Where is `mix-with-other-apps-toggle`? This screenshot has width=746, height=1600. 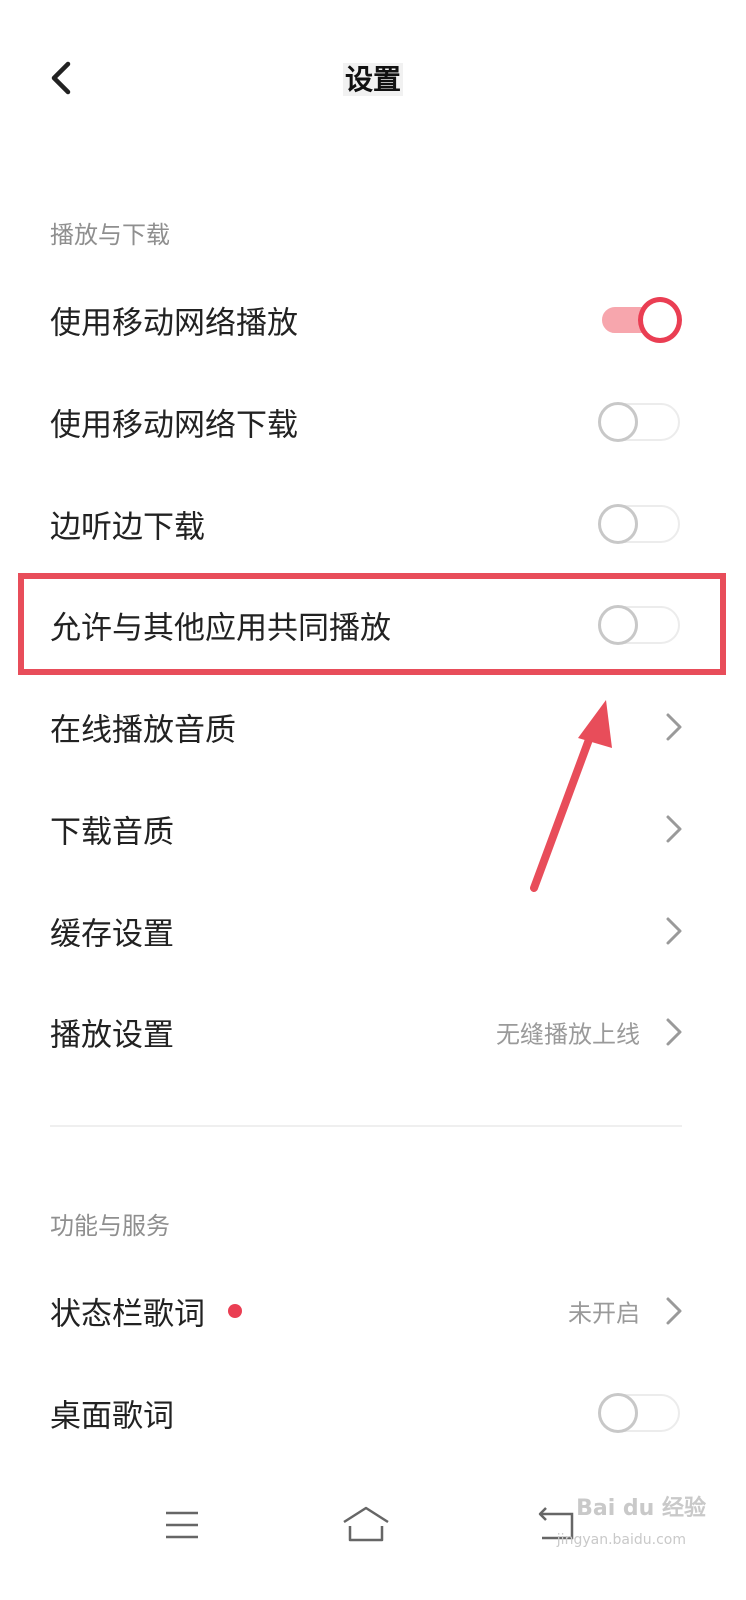 mix-with-other-apps-toggle is located at coordinates (640, 625).